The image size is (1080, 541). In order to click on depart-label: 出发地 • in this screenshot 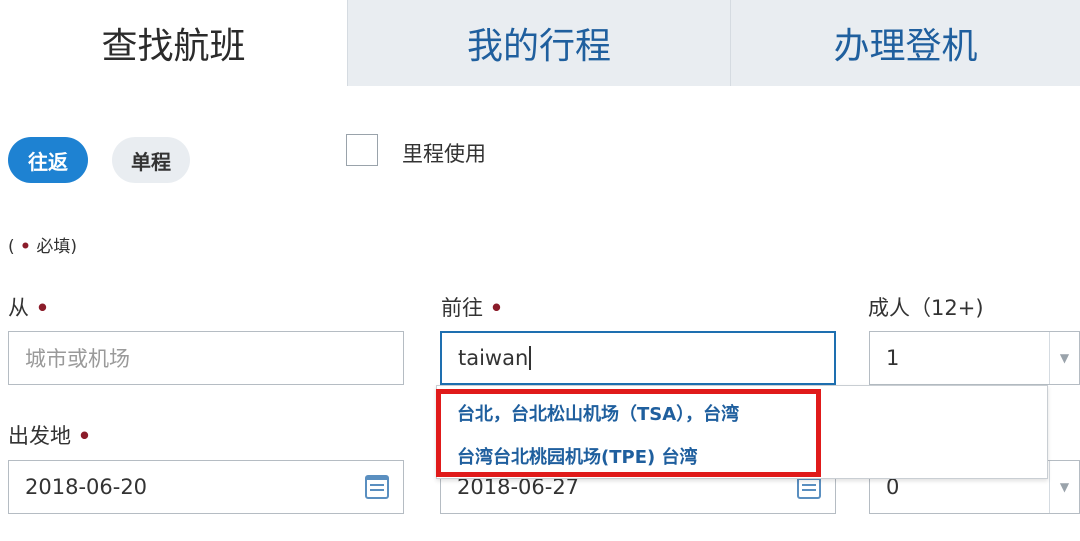, I will do `click(49, 435)`.